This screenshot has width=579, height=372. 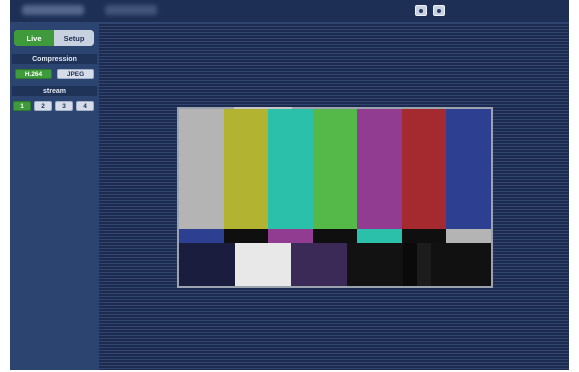 I want to click on brand-logo, so click(x=53, y=10).